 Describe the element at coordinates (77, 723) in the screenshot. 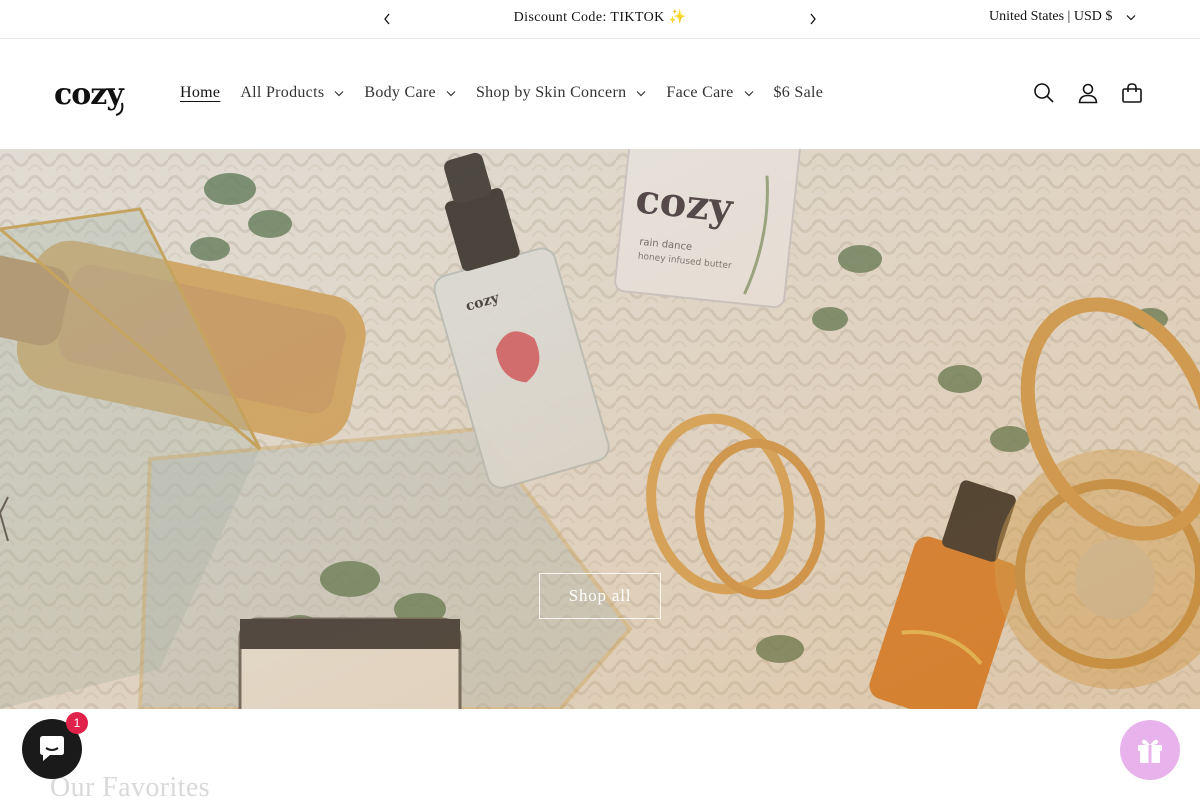

I see `chat-badge: 1` at that location.